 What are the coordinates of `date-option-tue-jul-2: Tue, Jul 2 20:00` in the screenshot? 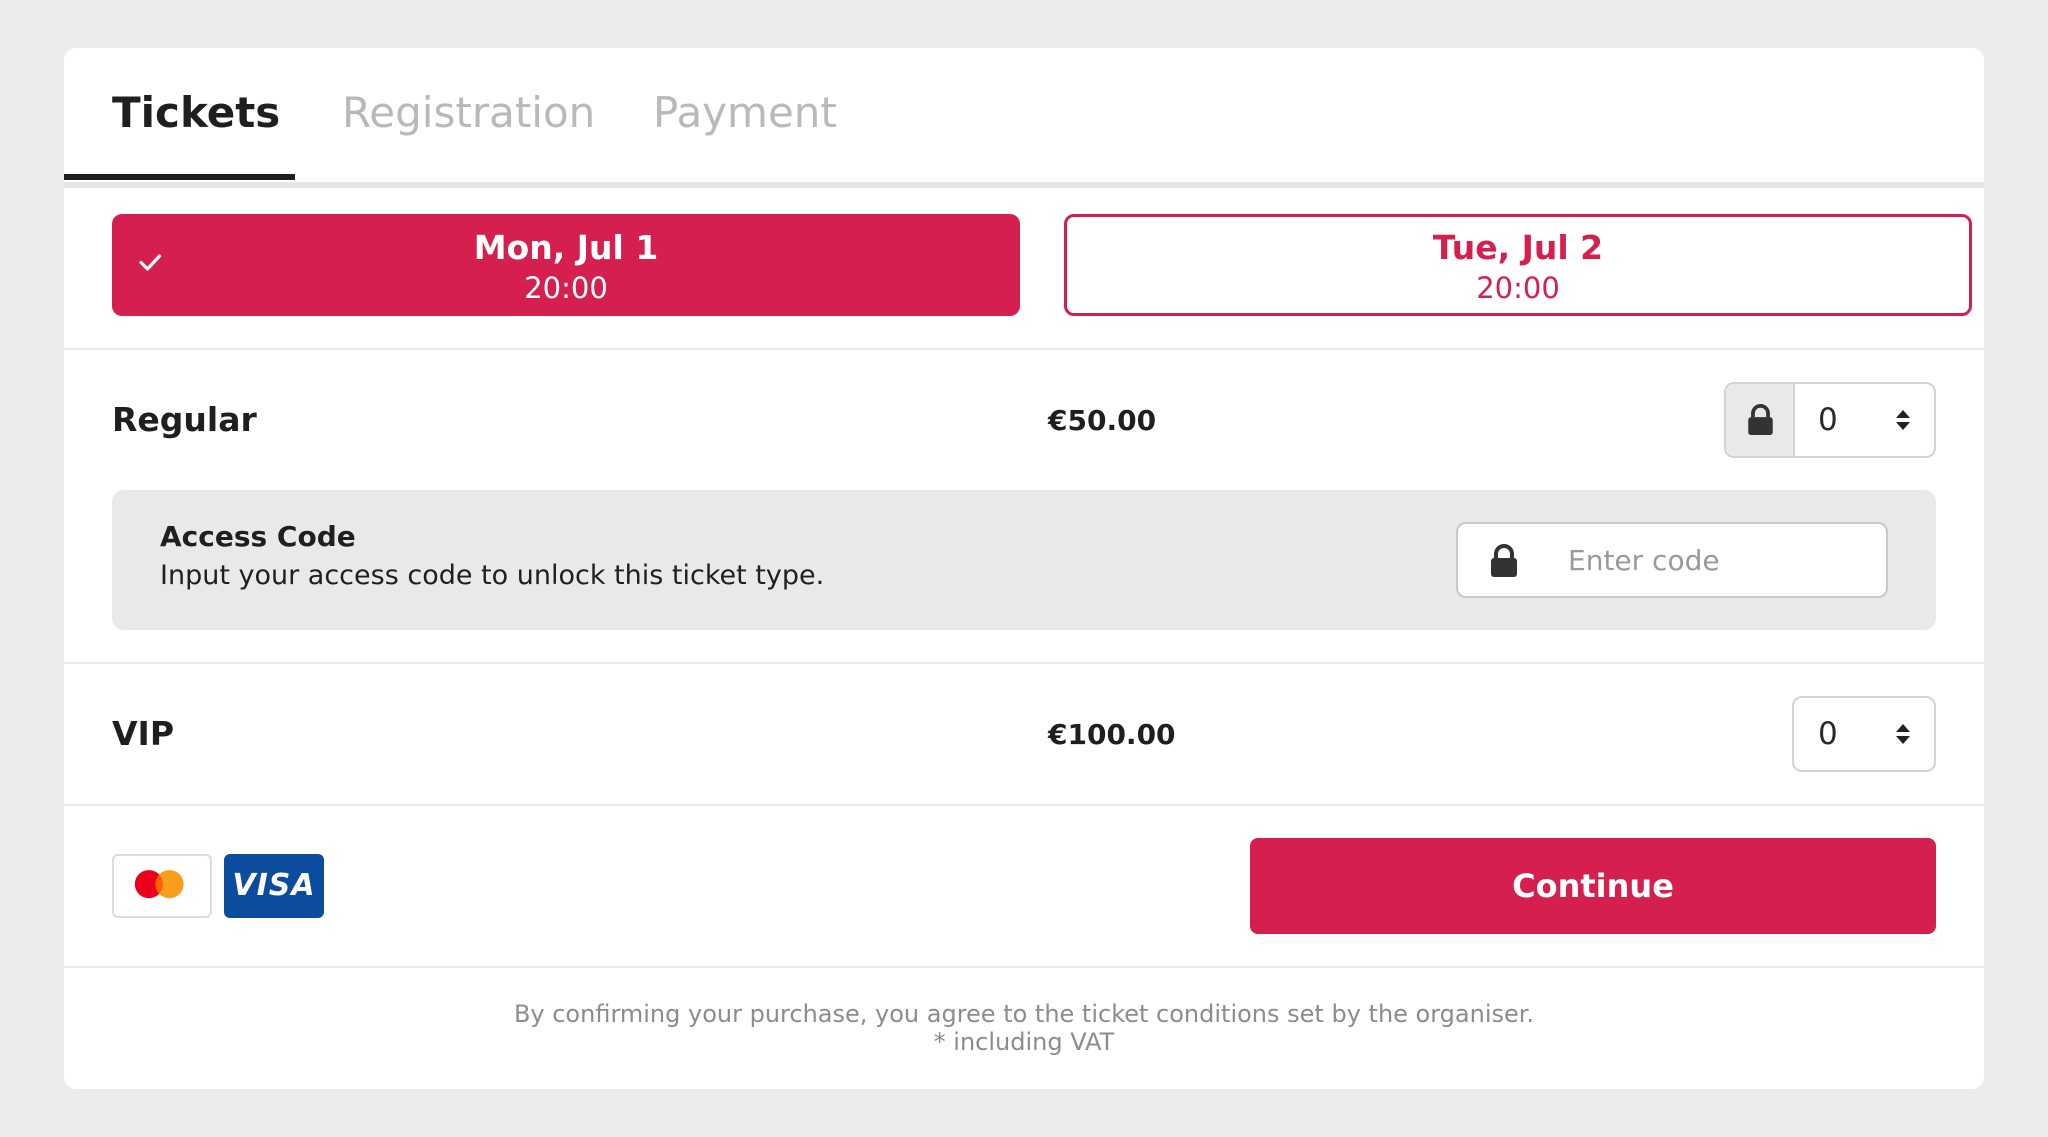 It's located at (1518, 265).